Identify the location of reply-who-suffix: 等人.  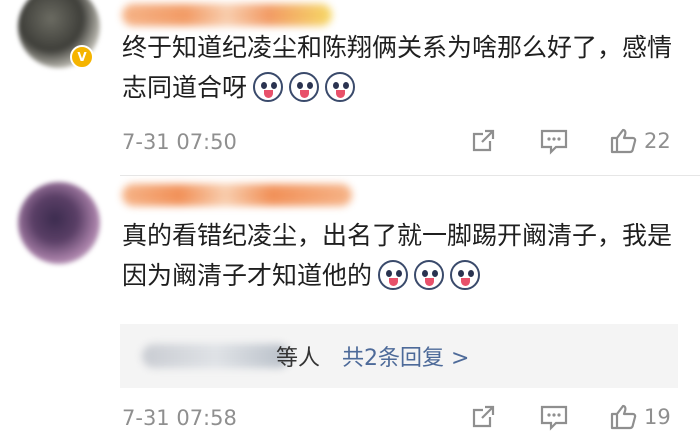
(298, 358).